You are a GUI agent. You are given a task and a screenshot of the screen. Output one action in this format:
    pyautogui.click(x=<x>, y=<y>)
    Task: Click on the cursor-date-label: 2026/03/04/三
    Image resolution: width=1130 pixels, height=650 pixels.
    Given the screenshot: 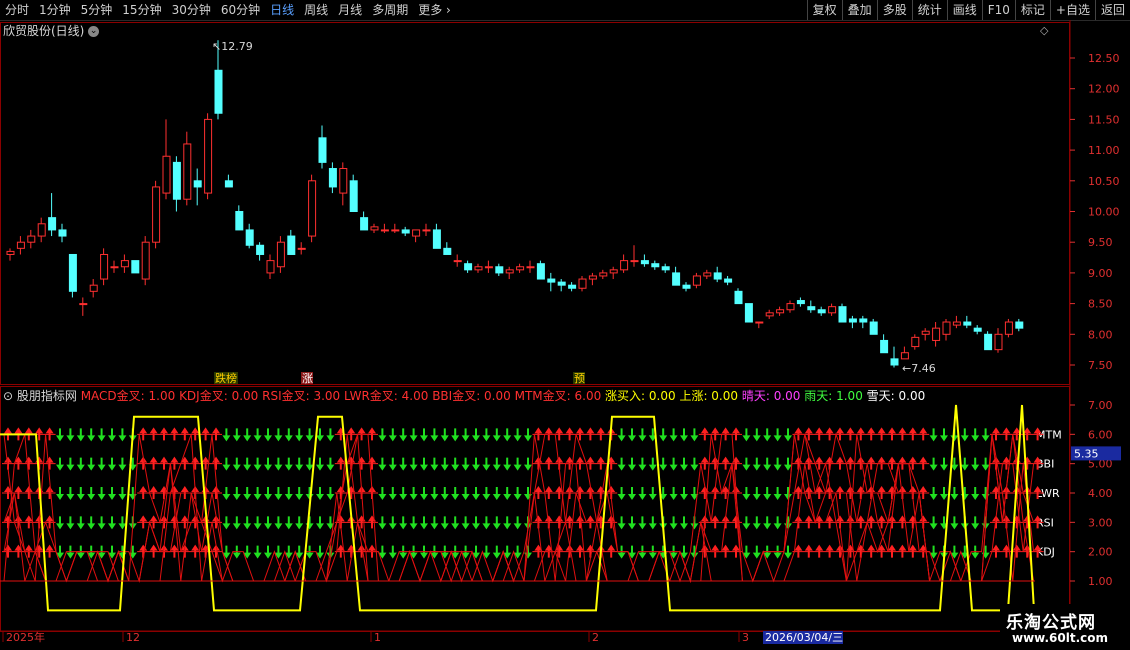 What is the action you would take?
    pyautogui.click(x=804, y=637)
    